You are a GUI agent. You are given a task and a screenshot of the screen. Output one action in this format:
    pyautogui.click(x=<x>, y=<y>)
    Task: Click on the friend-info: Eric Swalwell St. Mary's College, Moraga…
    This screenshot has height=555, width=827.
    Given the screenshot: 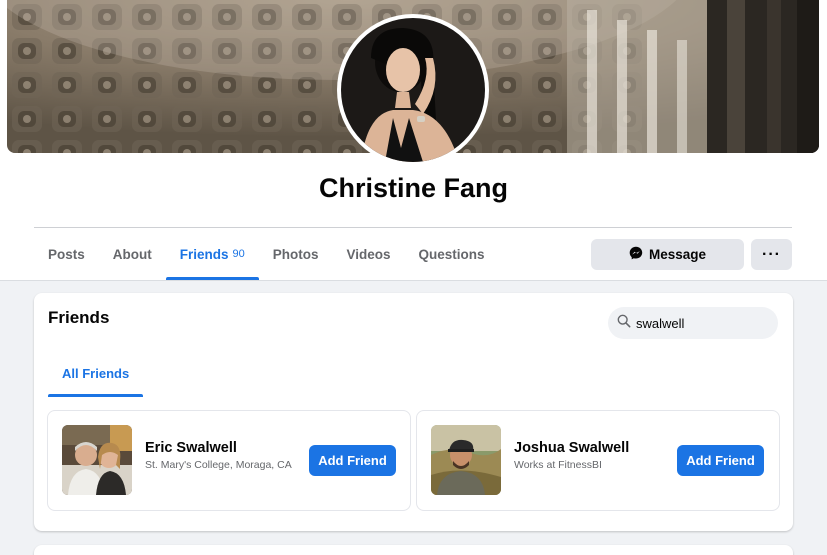 What is the action you would take?
    pyautogui.click(x=220, y=455)
    